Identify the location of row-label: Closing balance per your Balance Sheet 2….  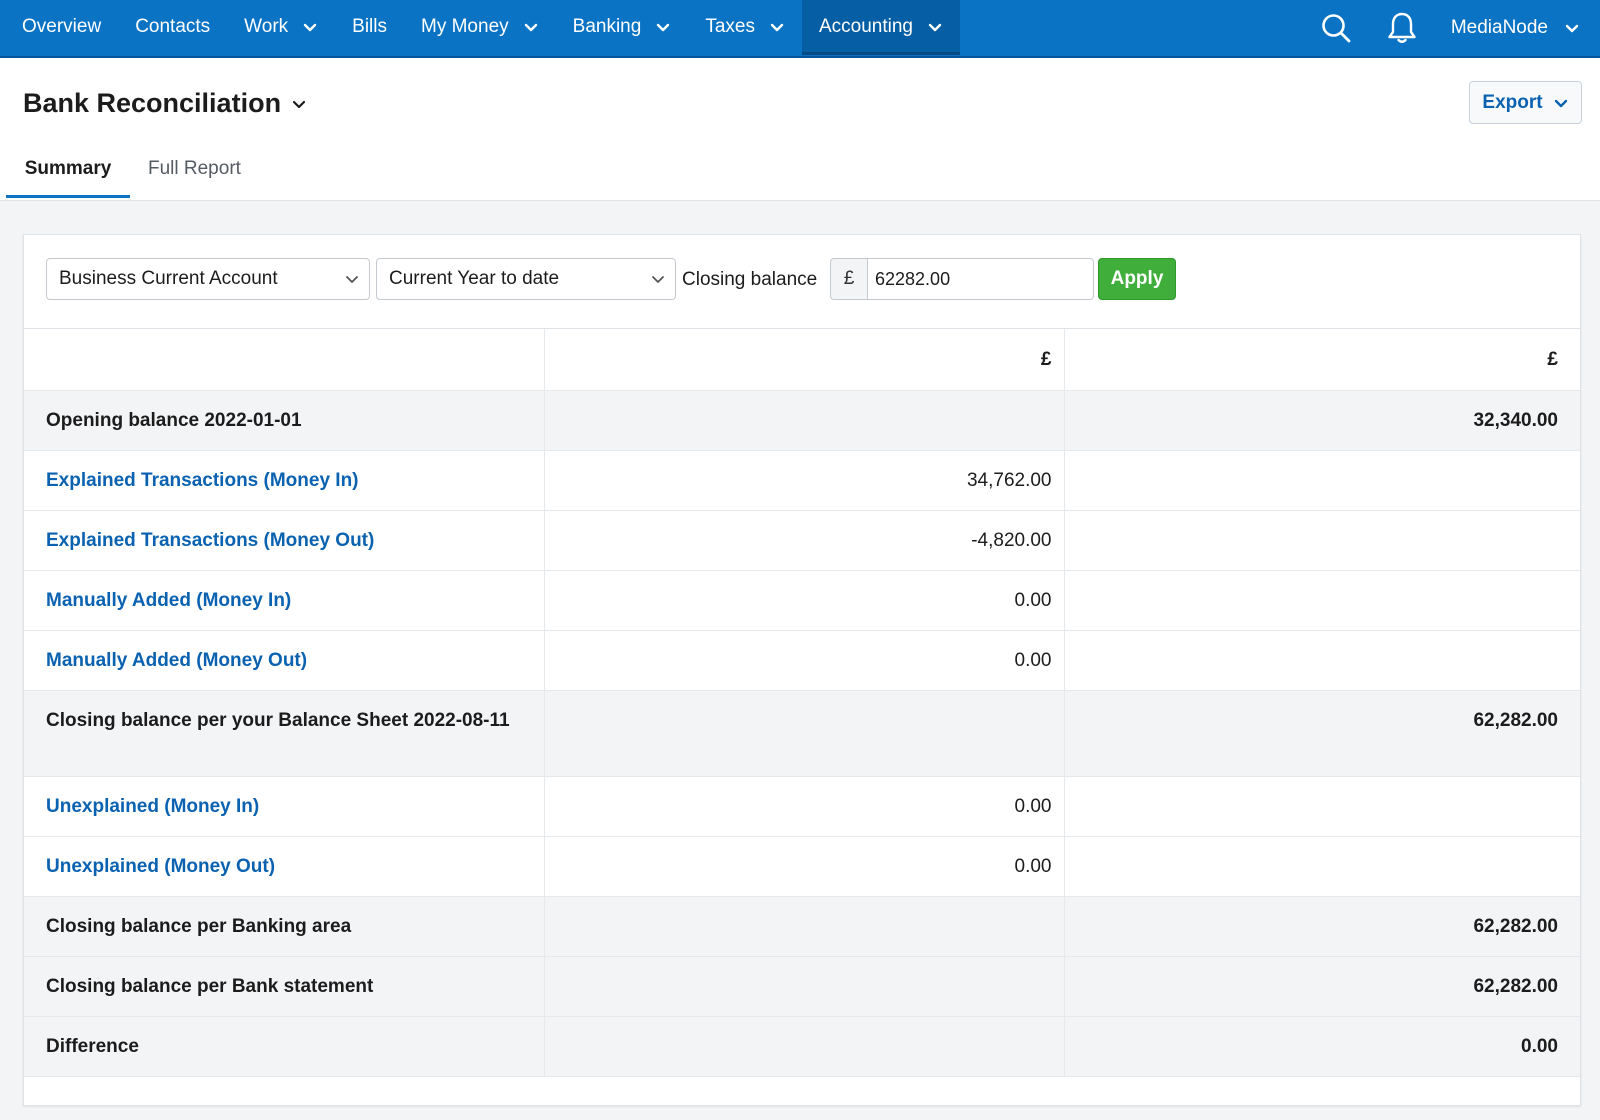
(278, 720).